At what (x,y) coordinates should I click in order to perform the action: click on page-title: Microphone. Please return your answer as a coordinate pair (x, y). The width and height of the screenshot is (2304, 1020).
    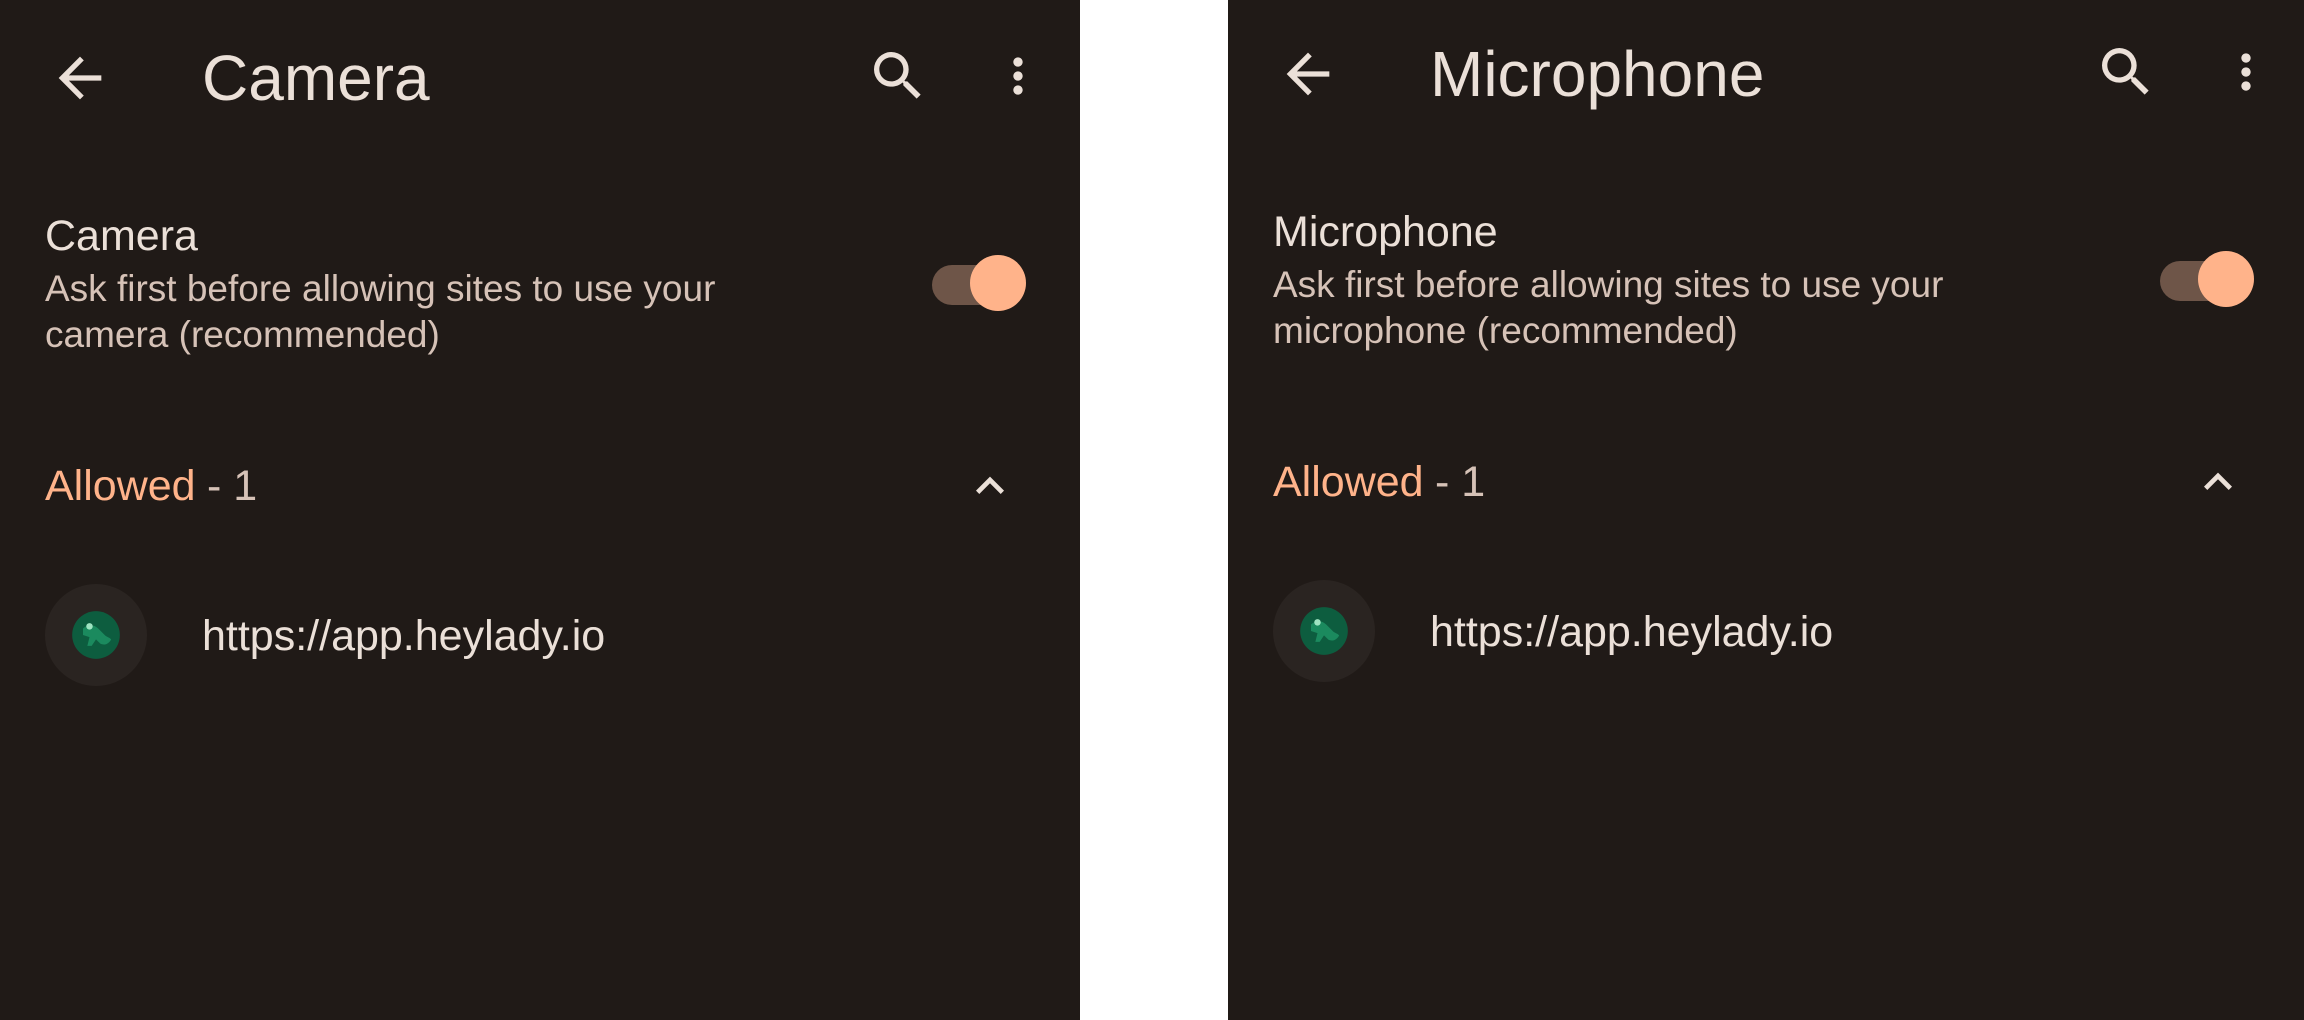
    Looking at the image, I should click on (1597, 74).